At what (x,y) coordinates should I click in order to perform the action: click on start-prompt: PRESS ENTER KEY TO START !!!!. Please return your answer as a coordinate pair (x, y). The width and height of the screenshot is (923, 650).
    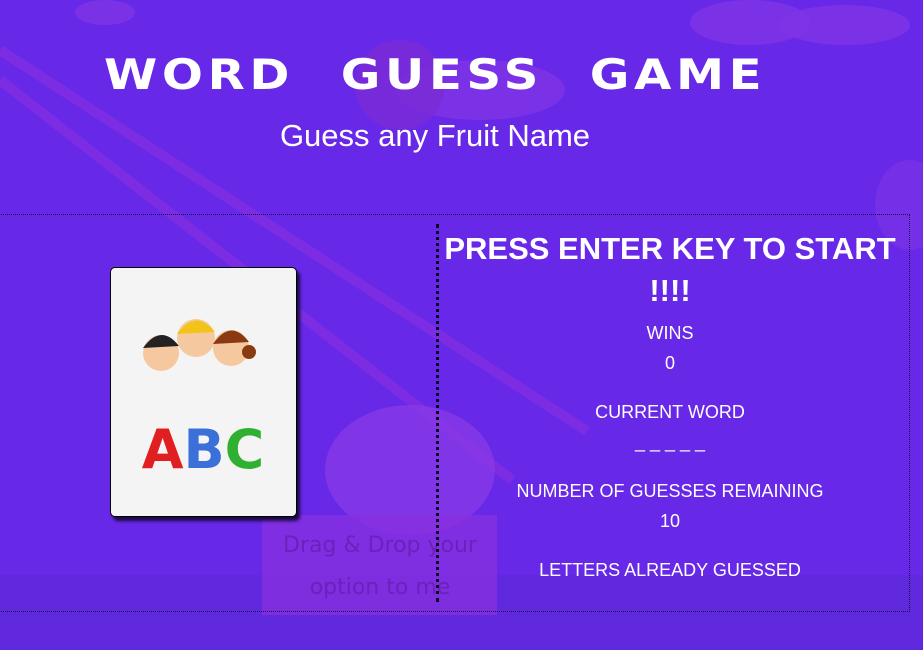
    Looking at the image, I should click on (670, 269).